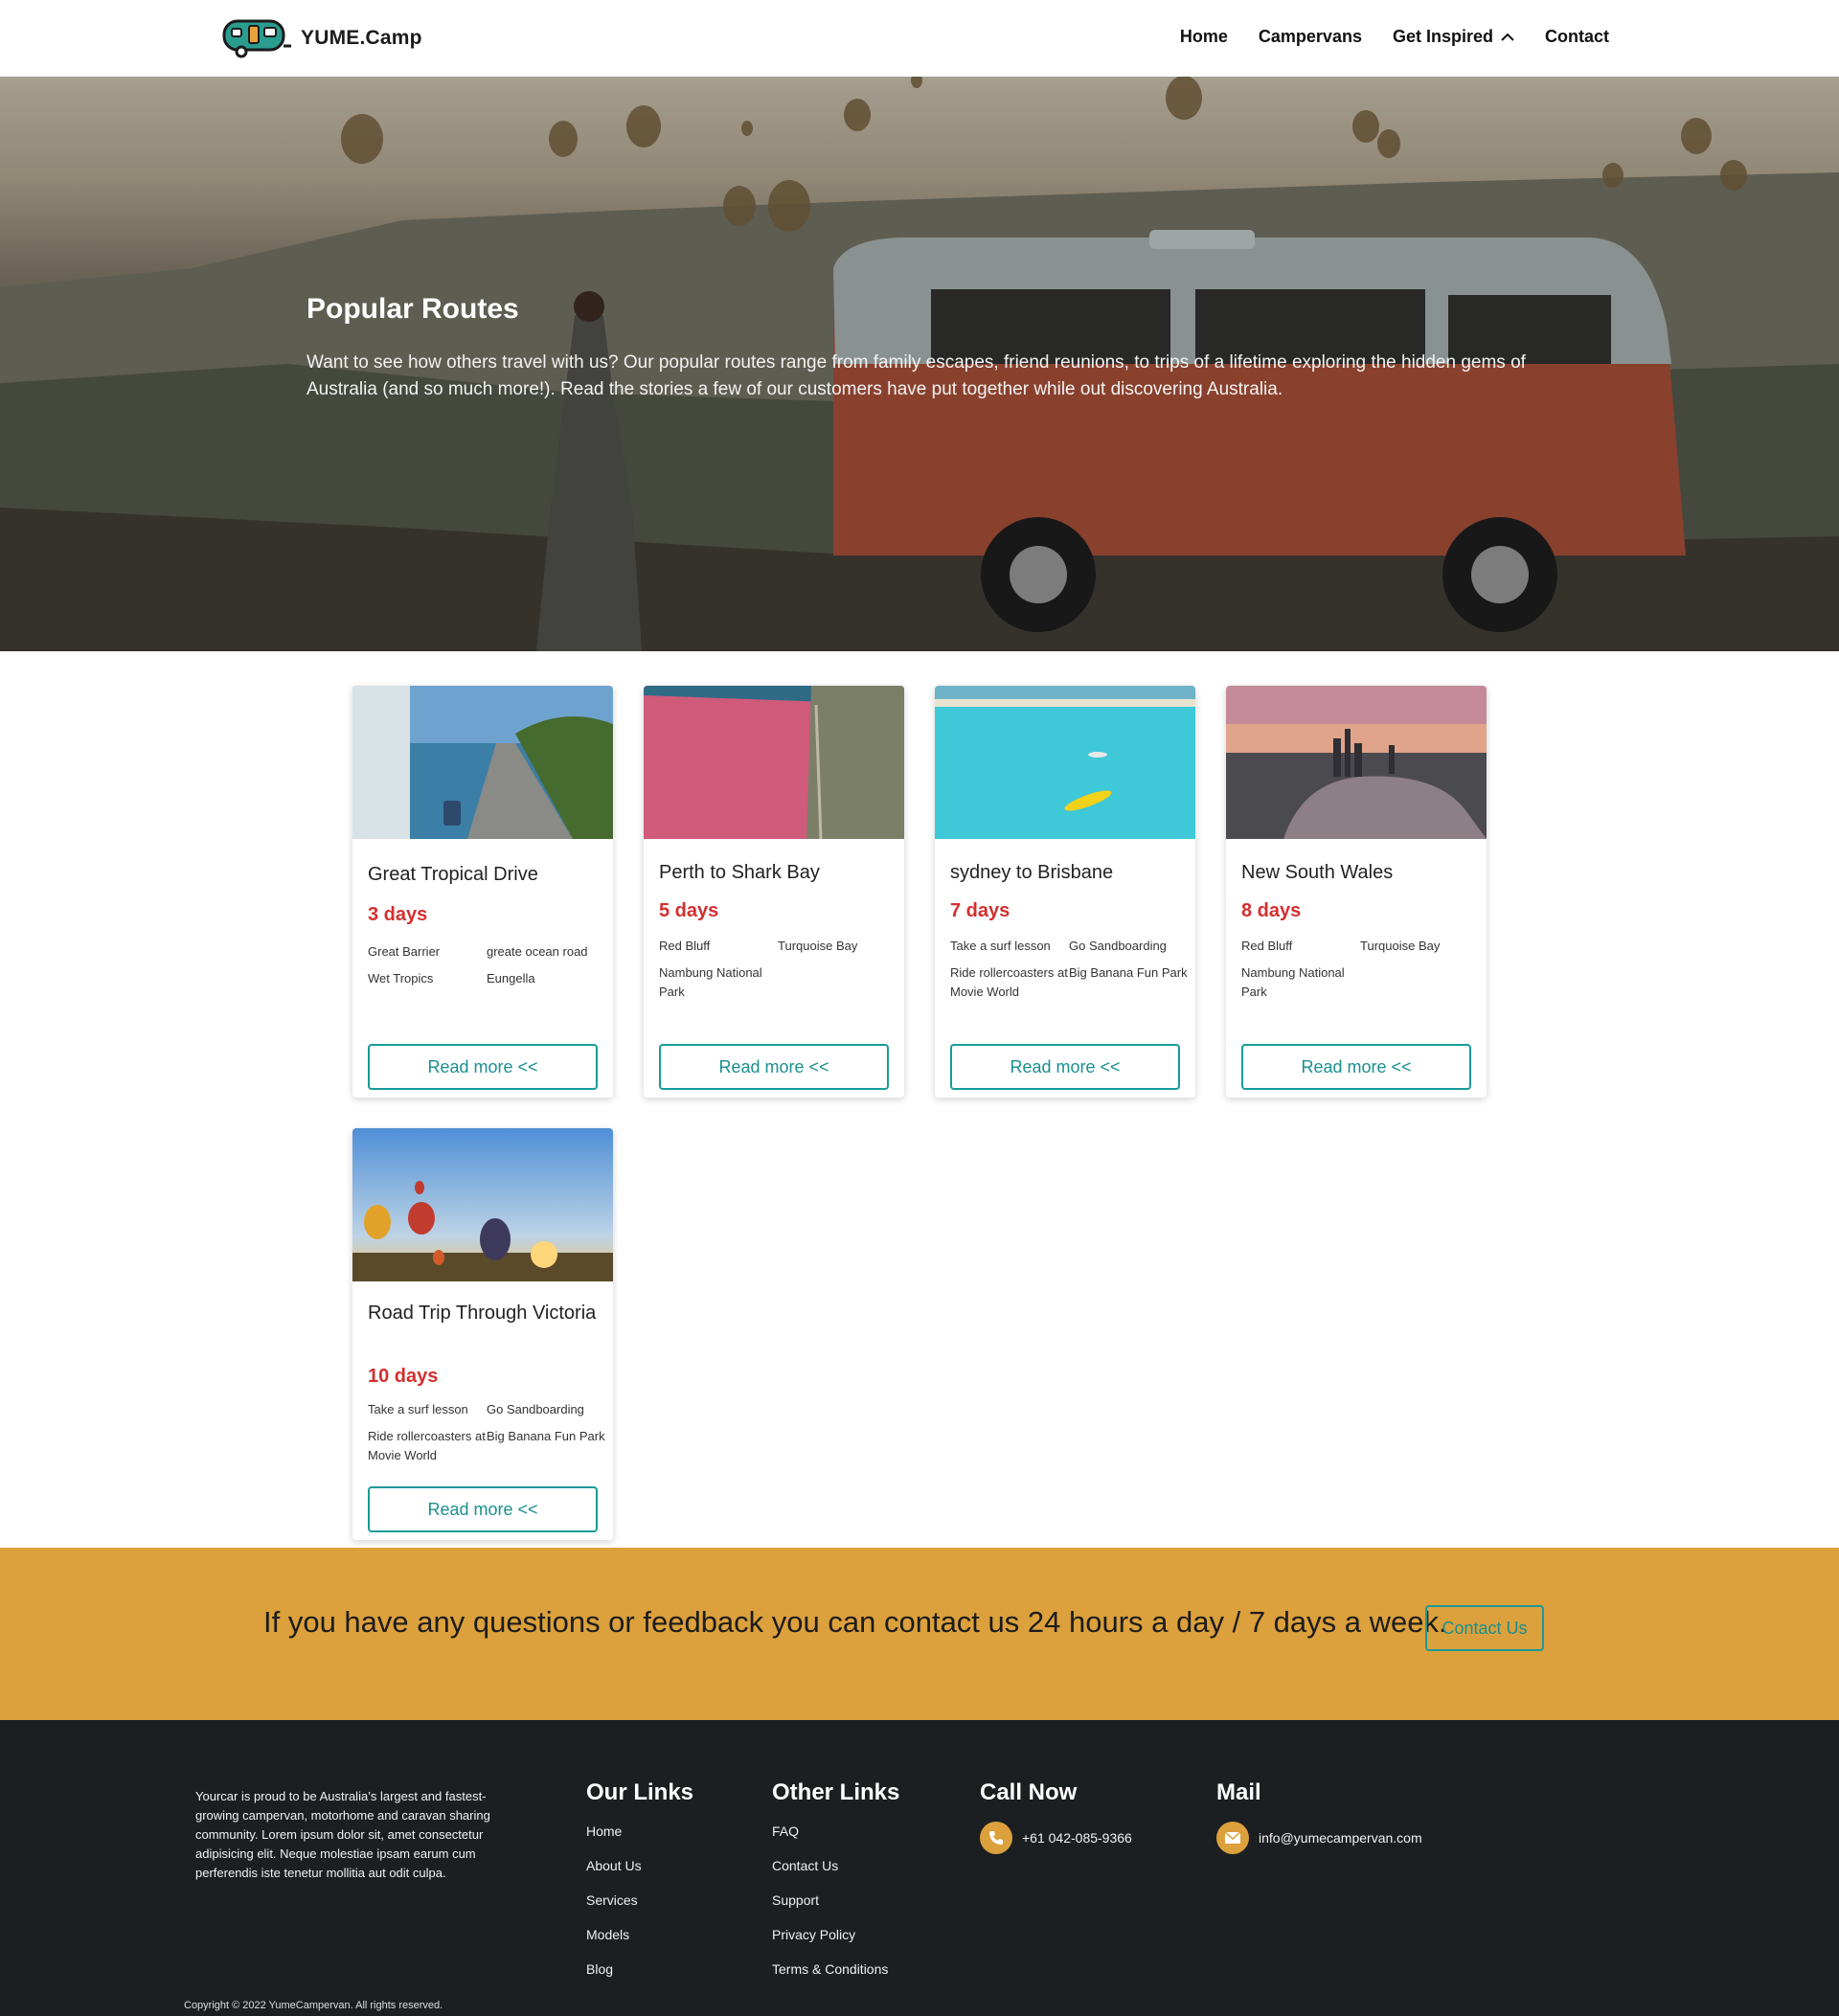  Describe the element at coordinates (1029, 1792) in the screenshot. I see `footer-call-title: Call Now` at that location.